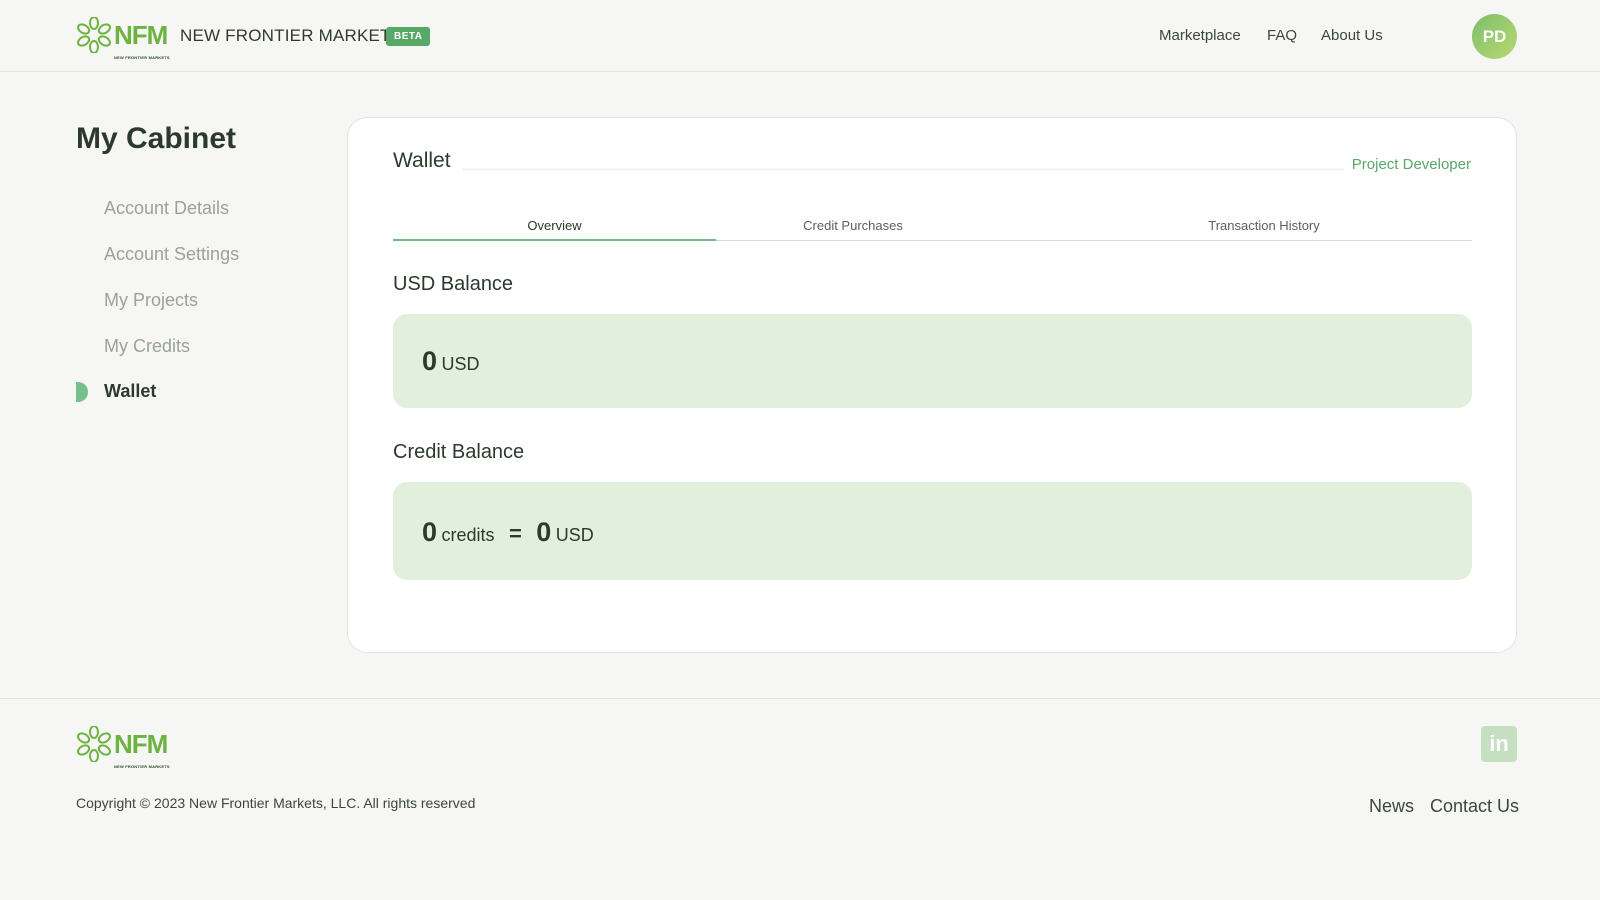 Image resolution: width=1600 pixels, height=900 pixels. What do you see at coordinates (408, 36) in the screenshot?
I see `beta-badge: BETA` at bounding box center [408, 36].